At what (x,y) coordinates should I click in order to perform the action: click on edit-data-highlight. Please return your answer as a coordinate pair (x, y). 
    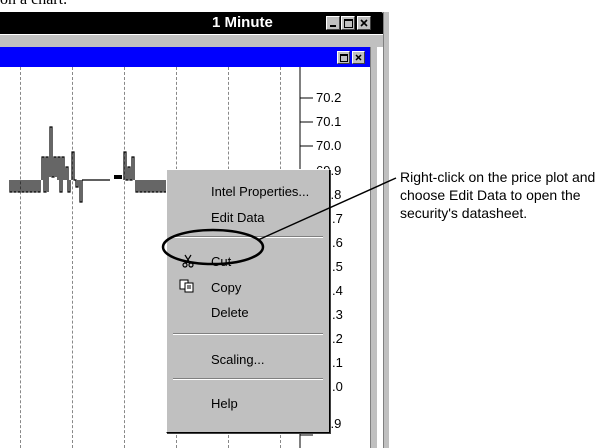
    Looking at the image, I should click on (213, 247).